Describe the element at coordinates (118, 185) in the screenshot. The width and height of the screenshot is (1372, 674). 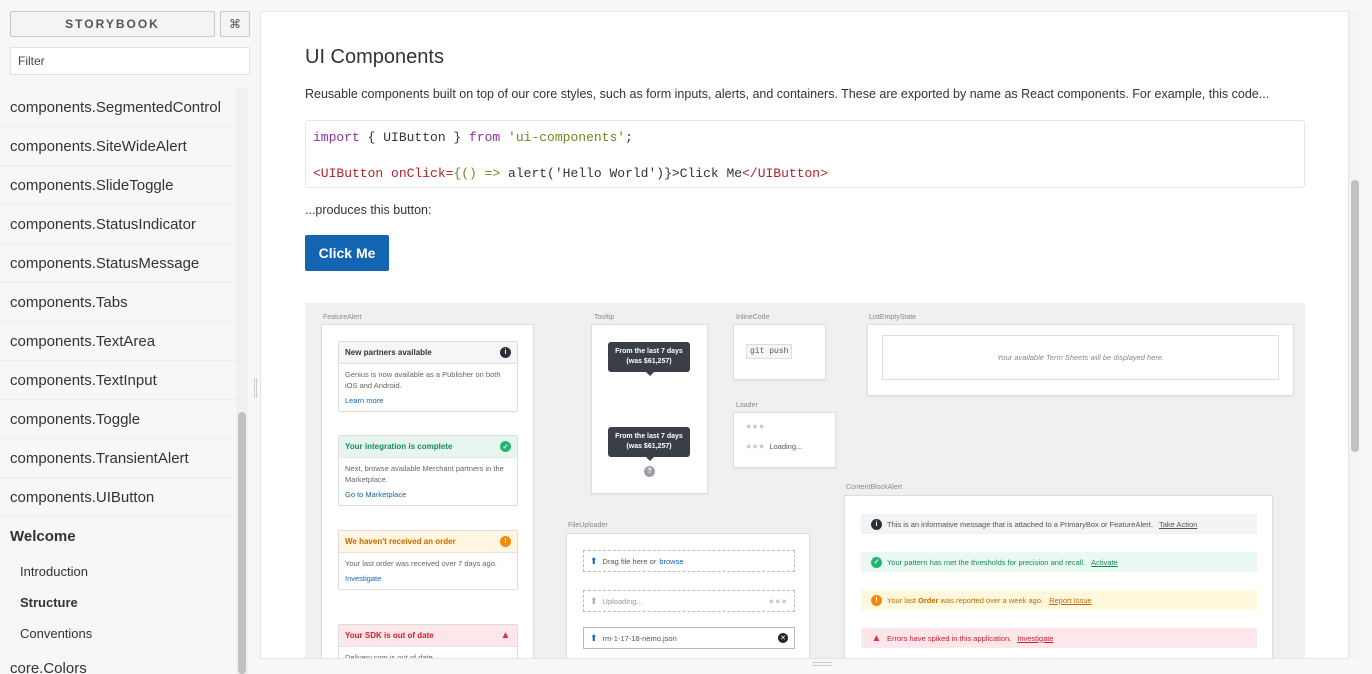
I see `sidebar-item-slide-toggle: components.SlideToggle` at that location.